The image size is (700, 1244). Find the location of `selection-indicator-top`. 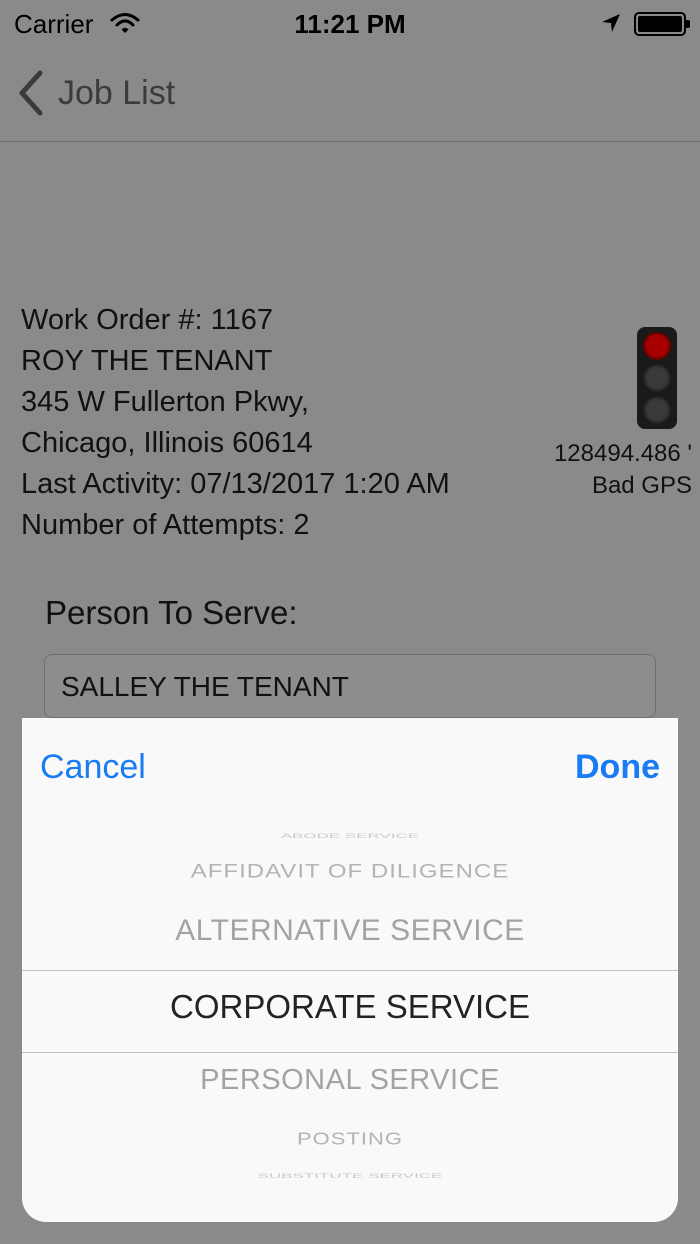

selection-indicator-top is located at coordinates (350, 970).